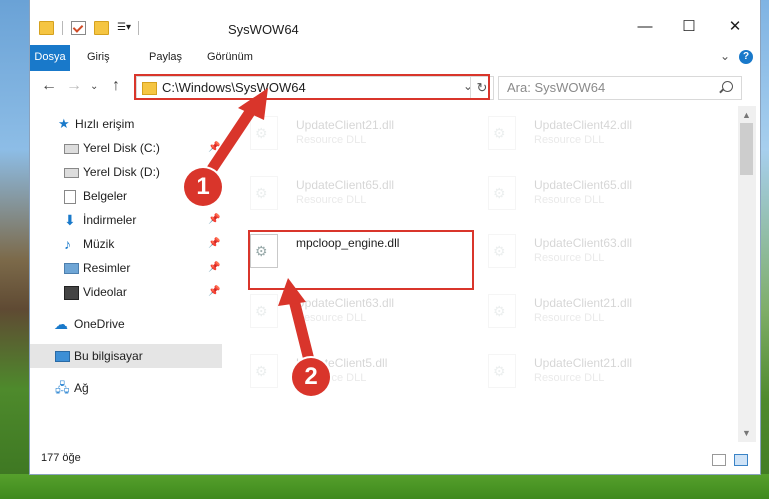 The width and height of the screenshot is (769, 499). I want to click on arrow-1-shaft, so click(232, 139).